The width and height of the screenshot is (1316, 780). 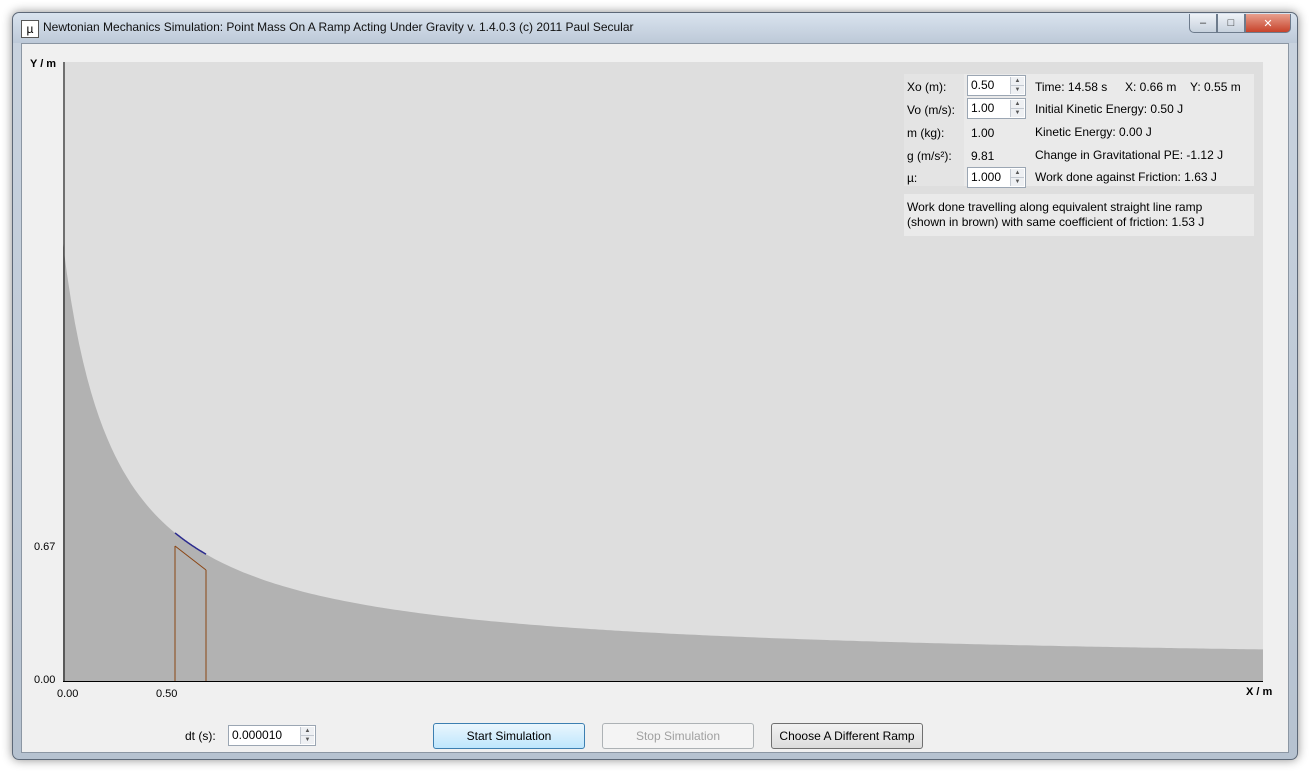 I want to click on mu-label: µ:, so click(x=912, y=178).